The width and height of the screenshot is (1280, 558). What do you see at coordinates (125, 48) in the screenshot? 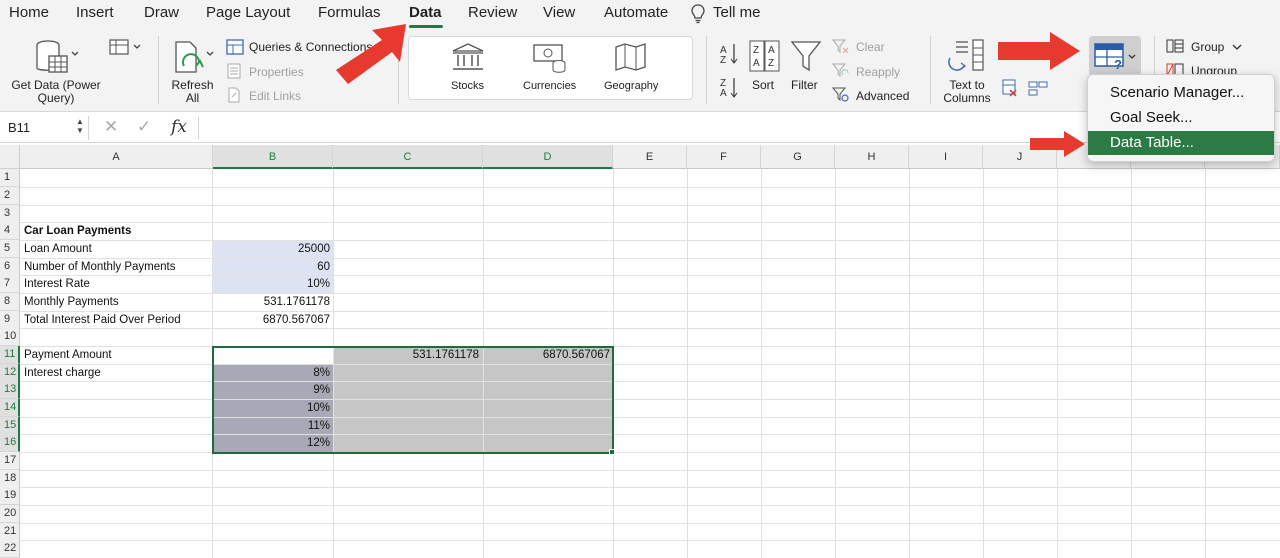
I see `from-table-icon` at bounding box center [125, 48].